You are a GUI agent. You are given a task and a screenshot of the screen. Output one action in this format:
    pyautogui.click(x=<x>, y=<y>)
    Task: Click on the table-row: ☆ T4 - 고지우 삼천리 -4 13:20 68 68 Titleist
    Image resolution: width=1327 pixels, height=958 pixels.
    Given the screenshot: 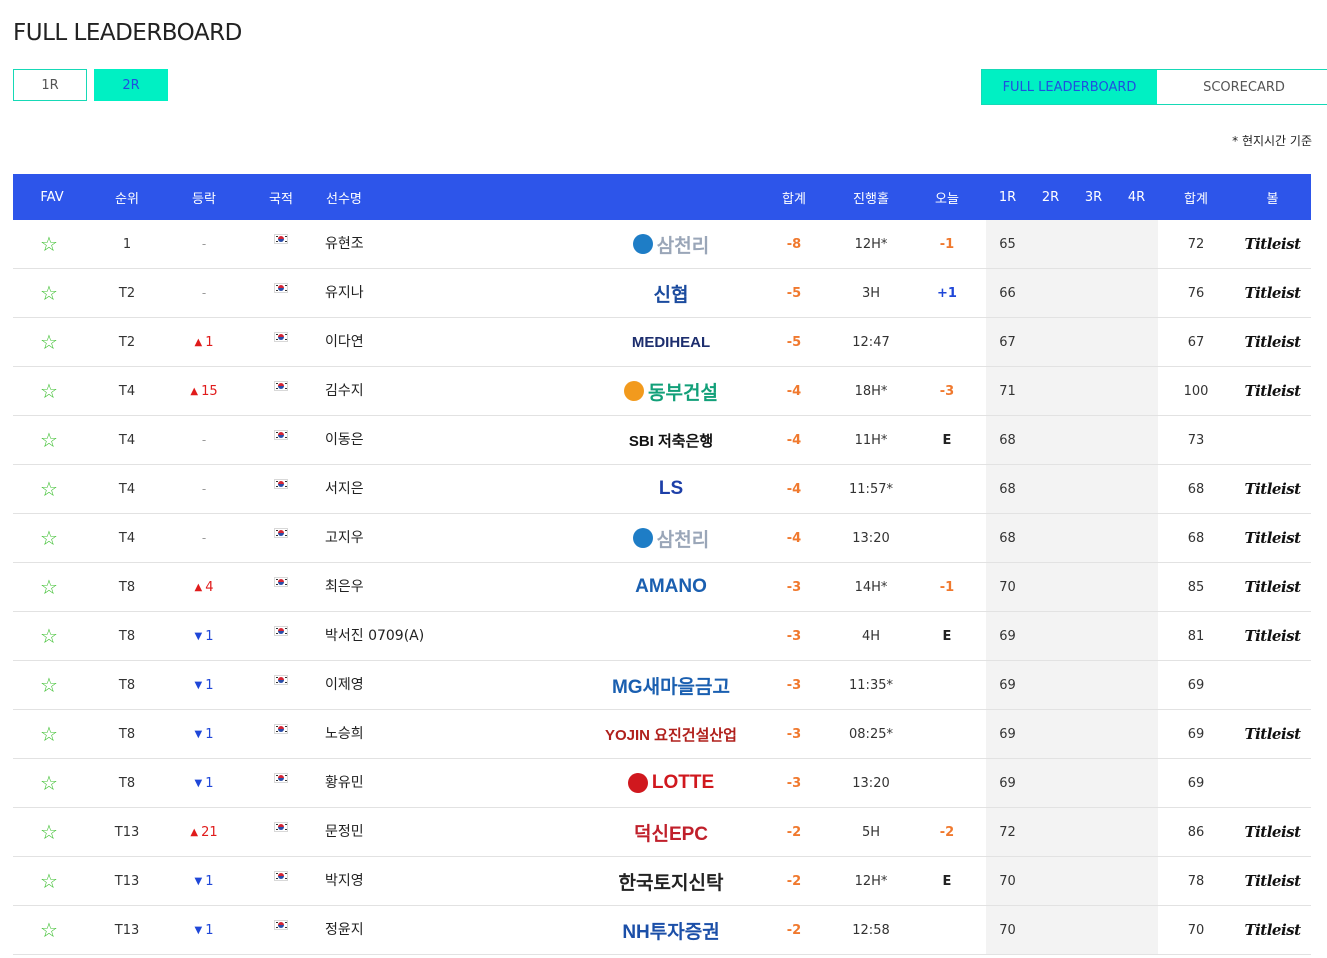 What is the action you would take?
    pyautogui.click(x=662, y=538)
    